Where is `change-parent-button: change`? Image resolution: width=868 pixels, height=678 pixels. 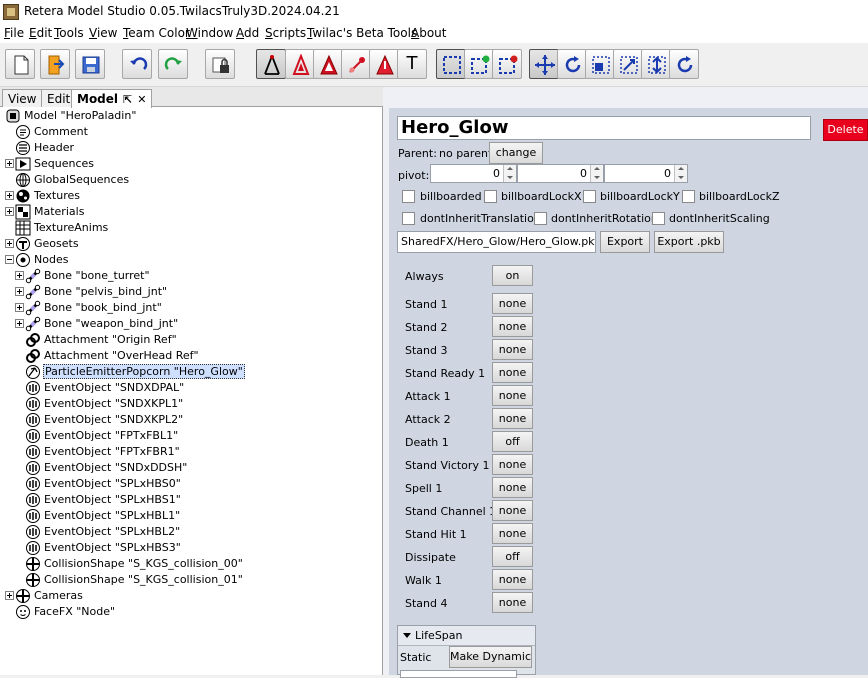
change-parent-button: change is located at coordinates (516, 153).